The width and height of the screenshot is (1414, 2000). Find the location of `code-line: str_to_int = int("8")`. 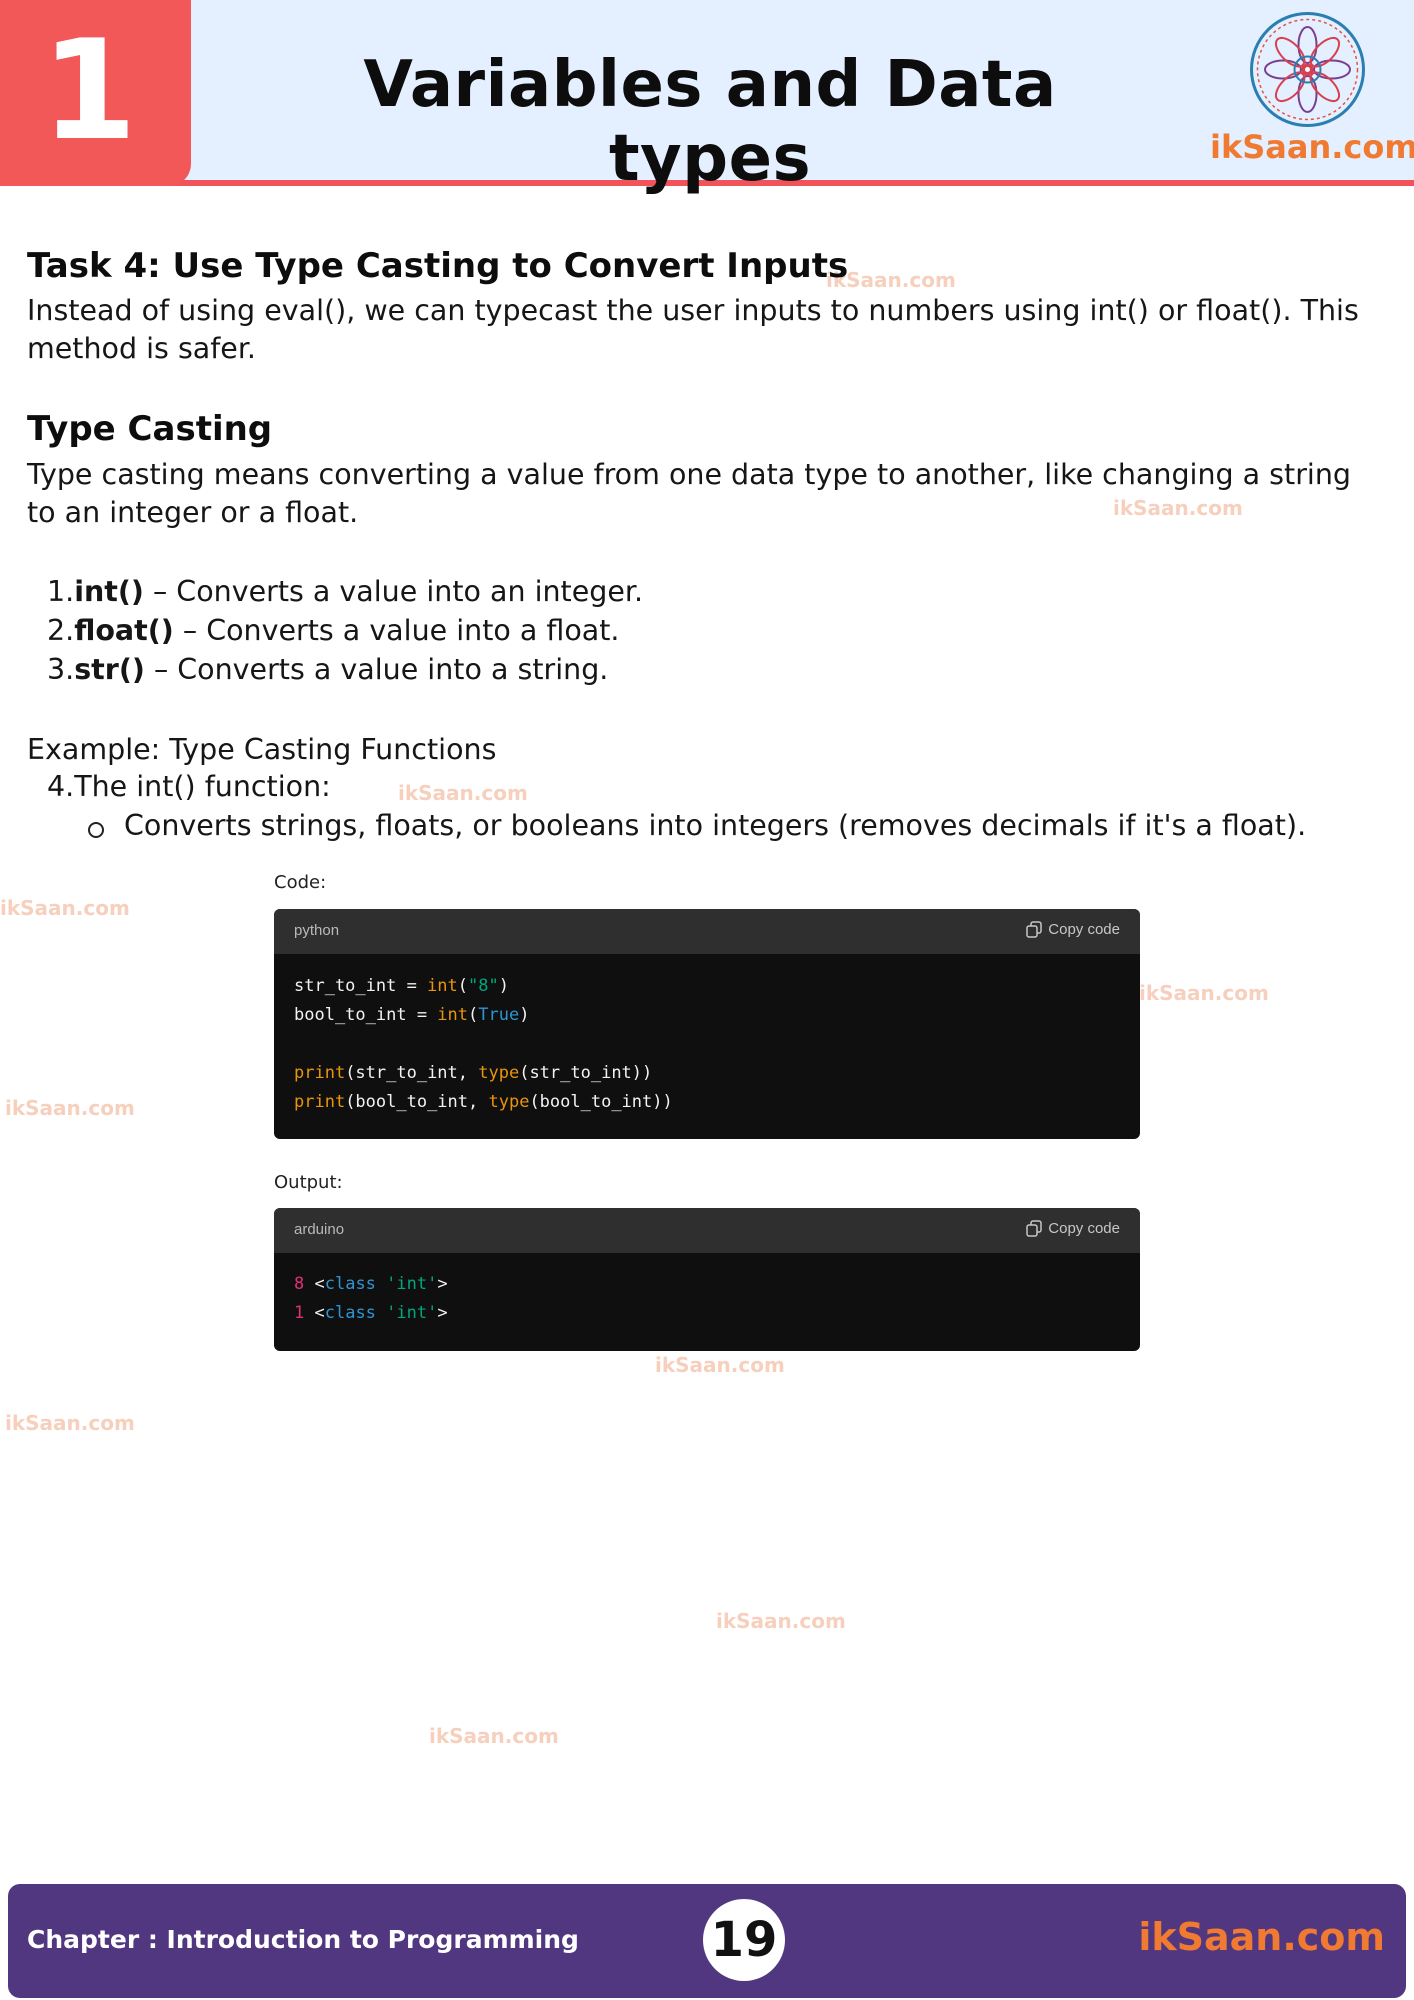

code-line: str_to_int = int("8") is located at coordinates (401, 986).